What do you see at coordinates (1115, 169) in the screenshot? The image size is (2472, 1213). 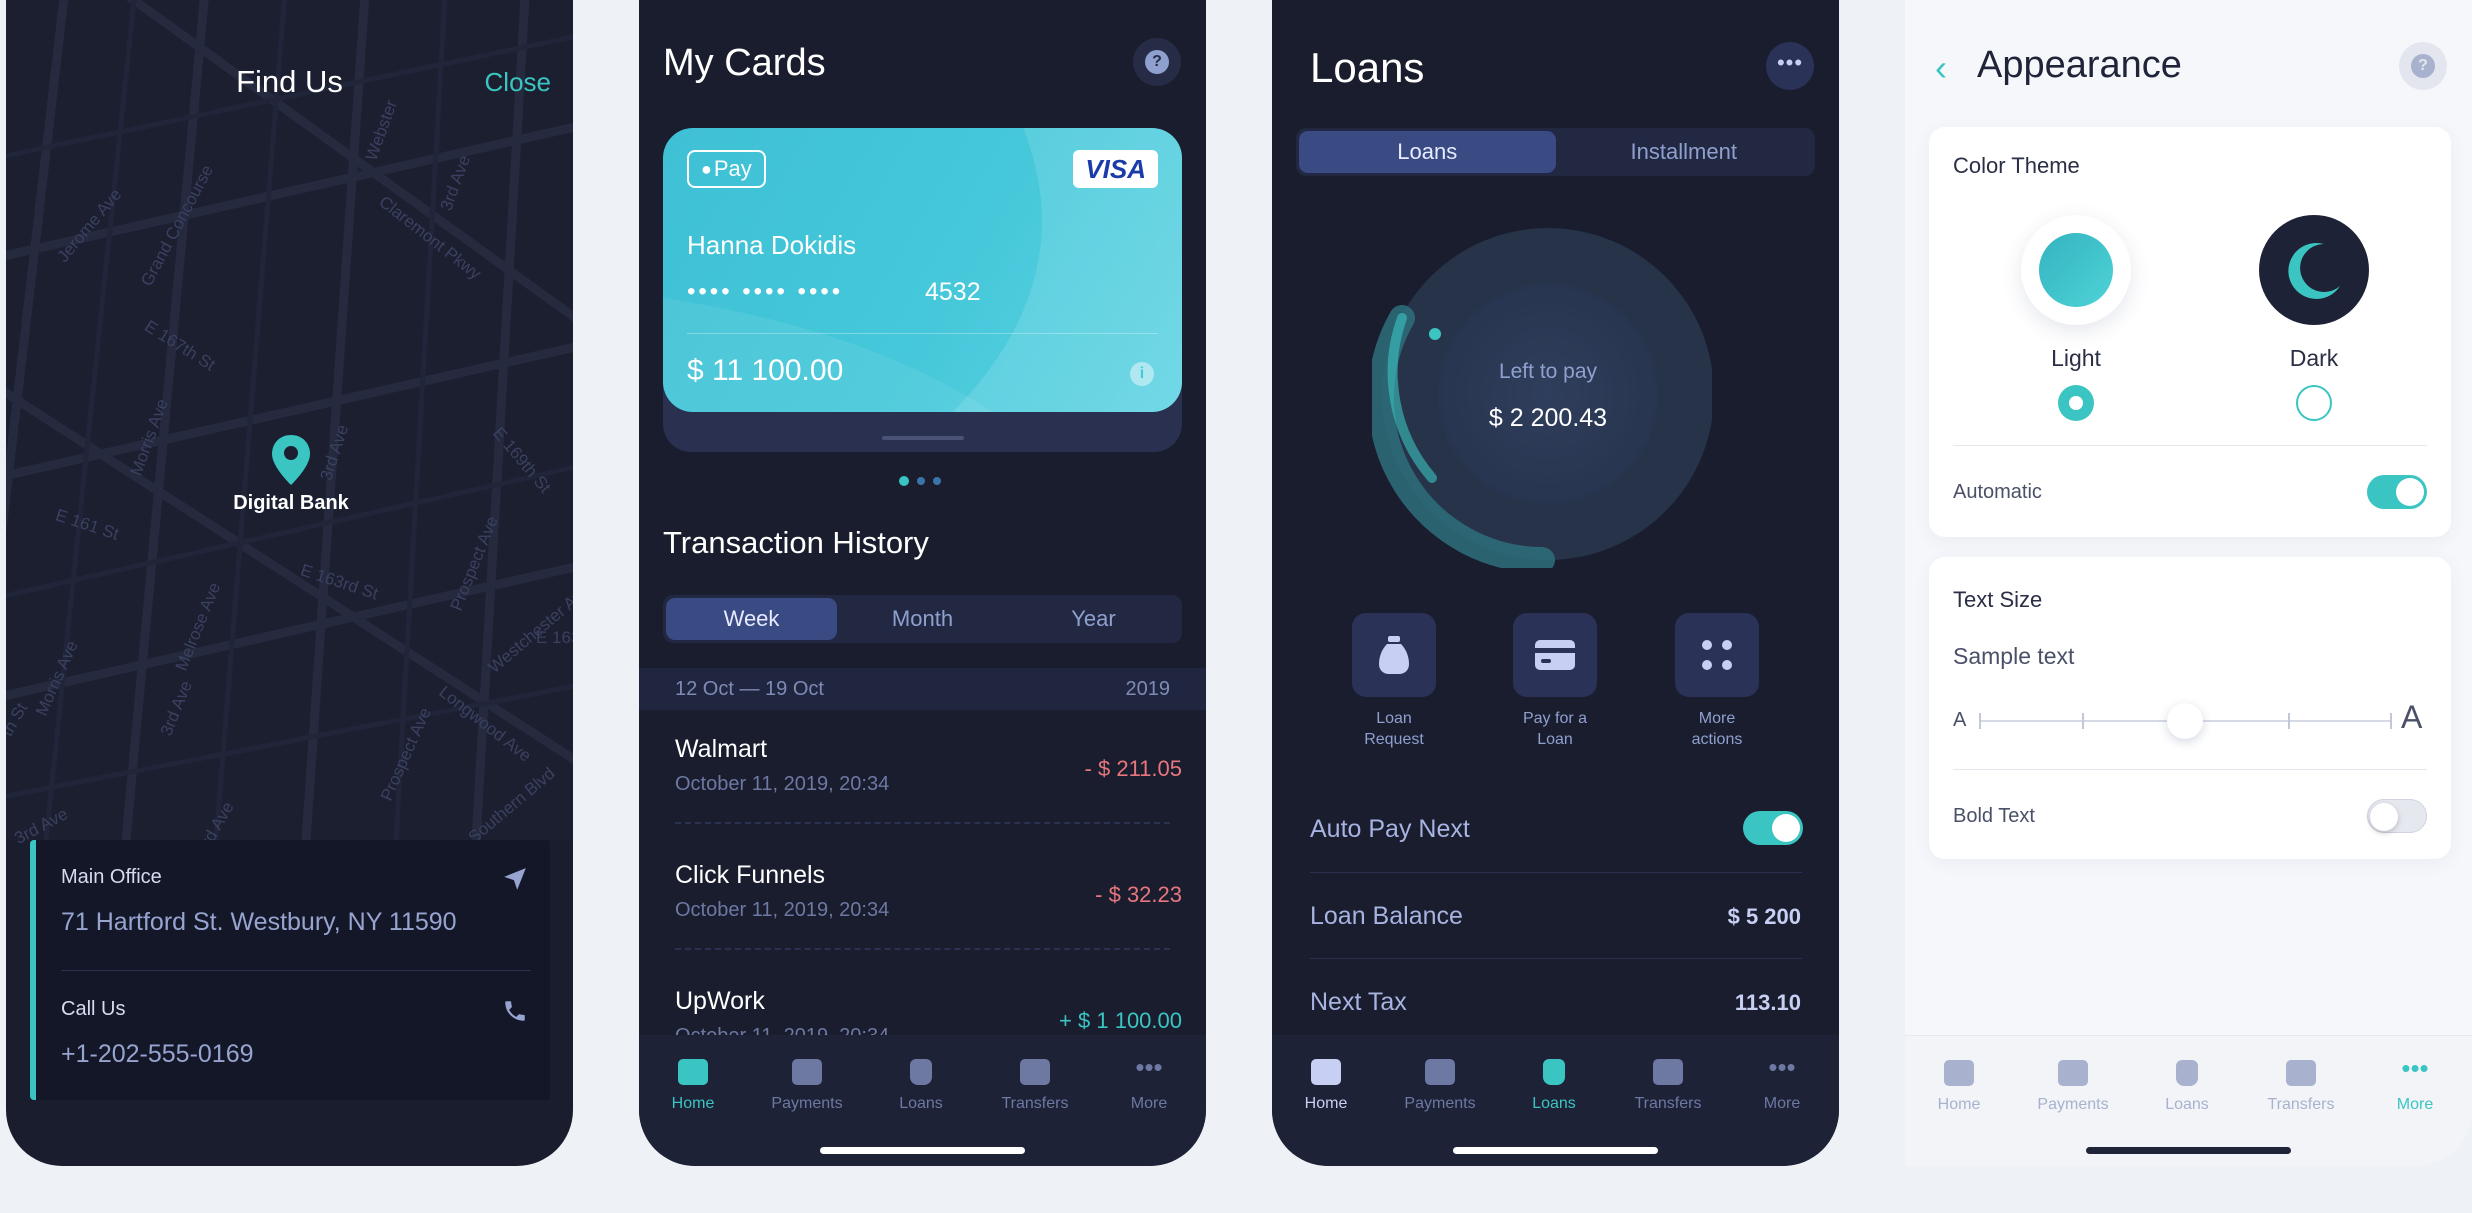 I see `visa-logo: VISA` at bounding box center [1115, 169].